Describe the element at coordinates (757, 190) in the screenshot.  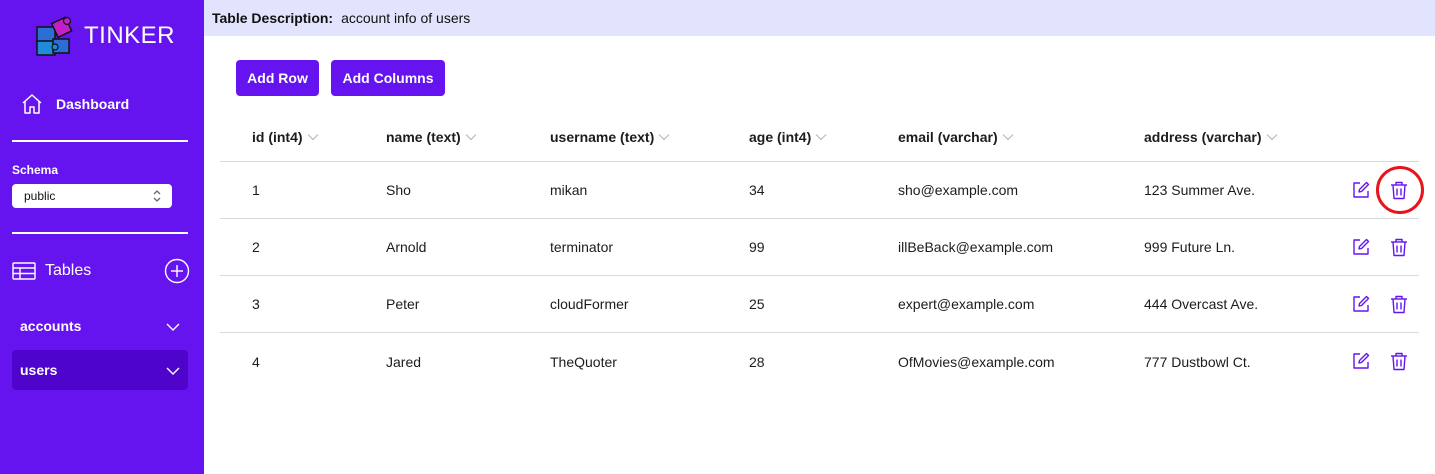
I see `table-cell: 34` at that location.